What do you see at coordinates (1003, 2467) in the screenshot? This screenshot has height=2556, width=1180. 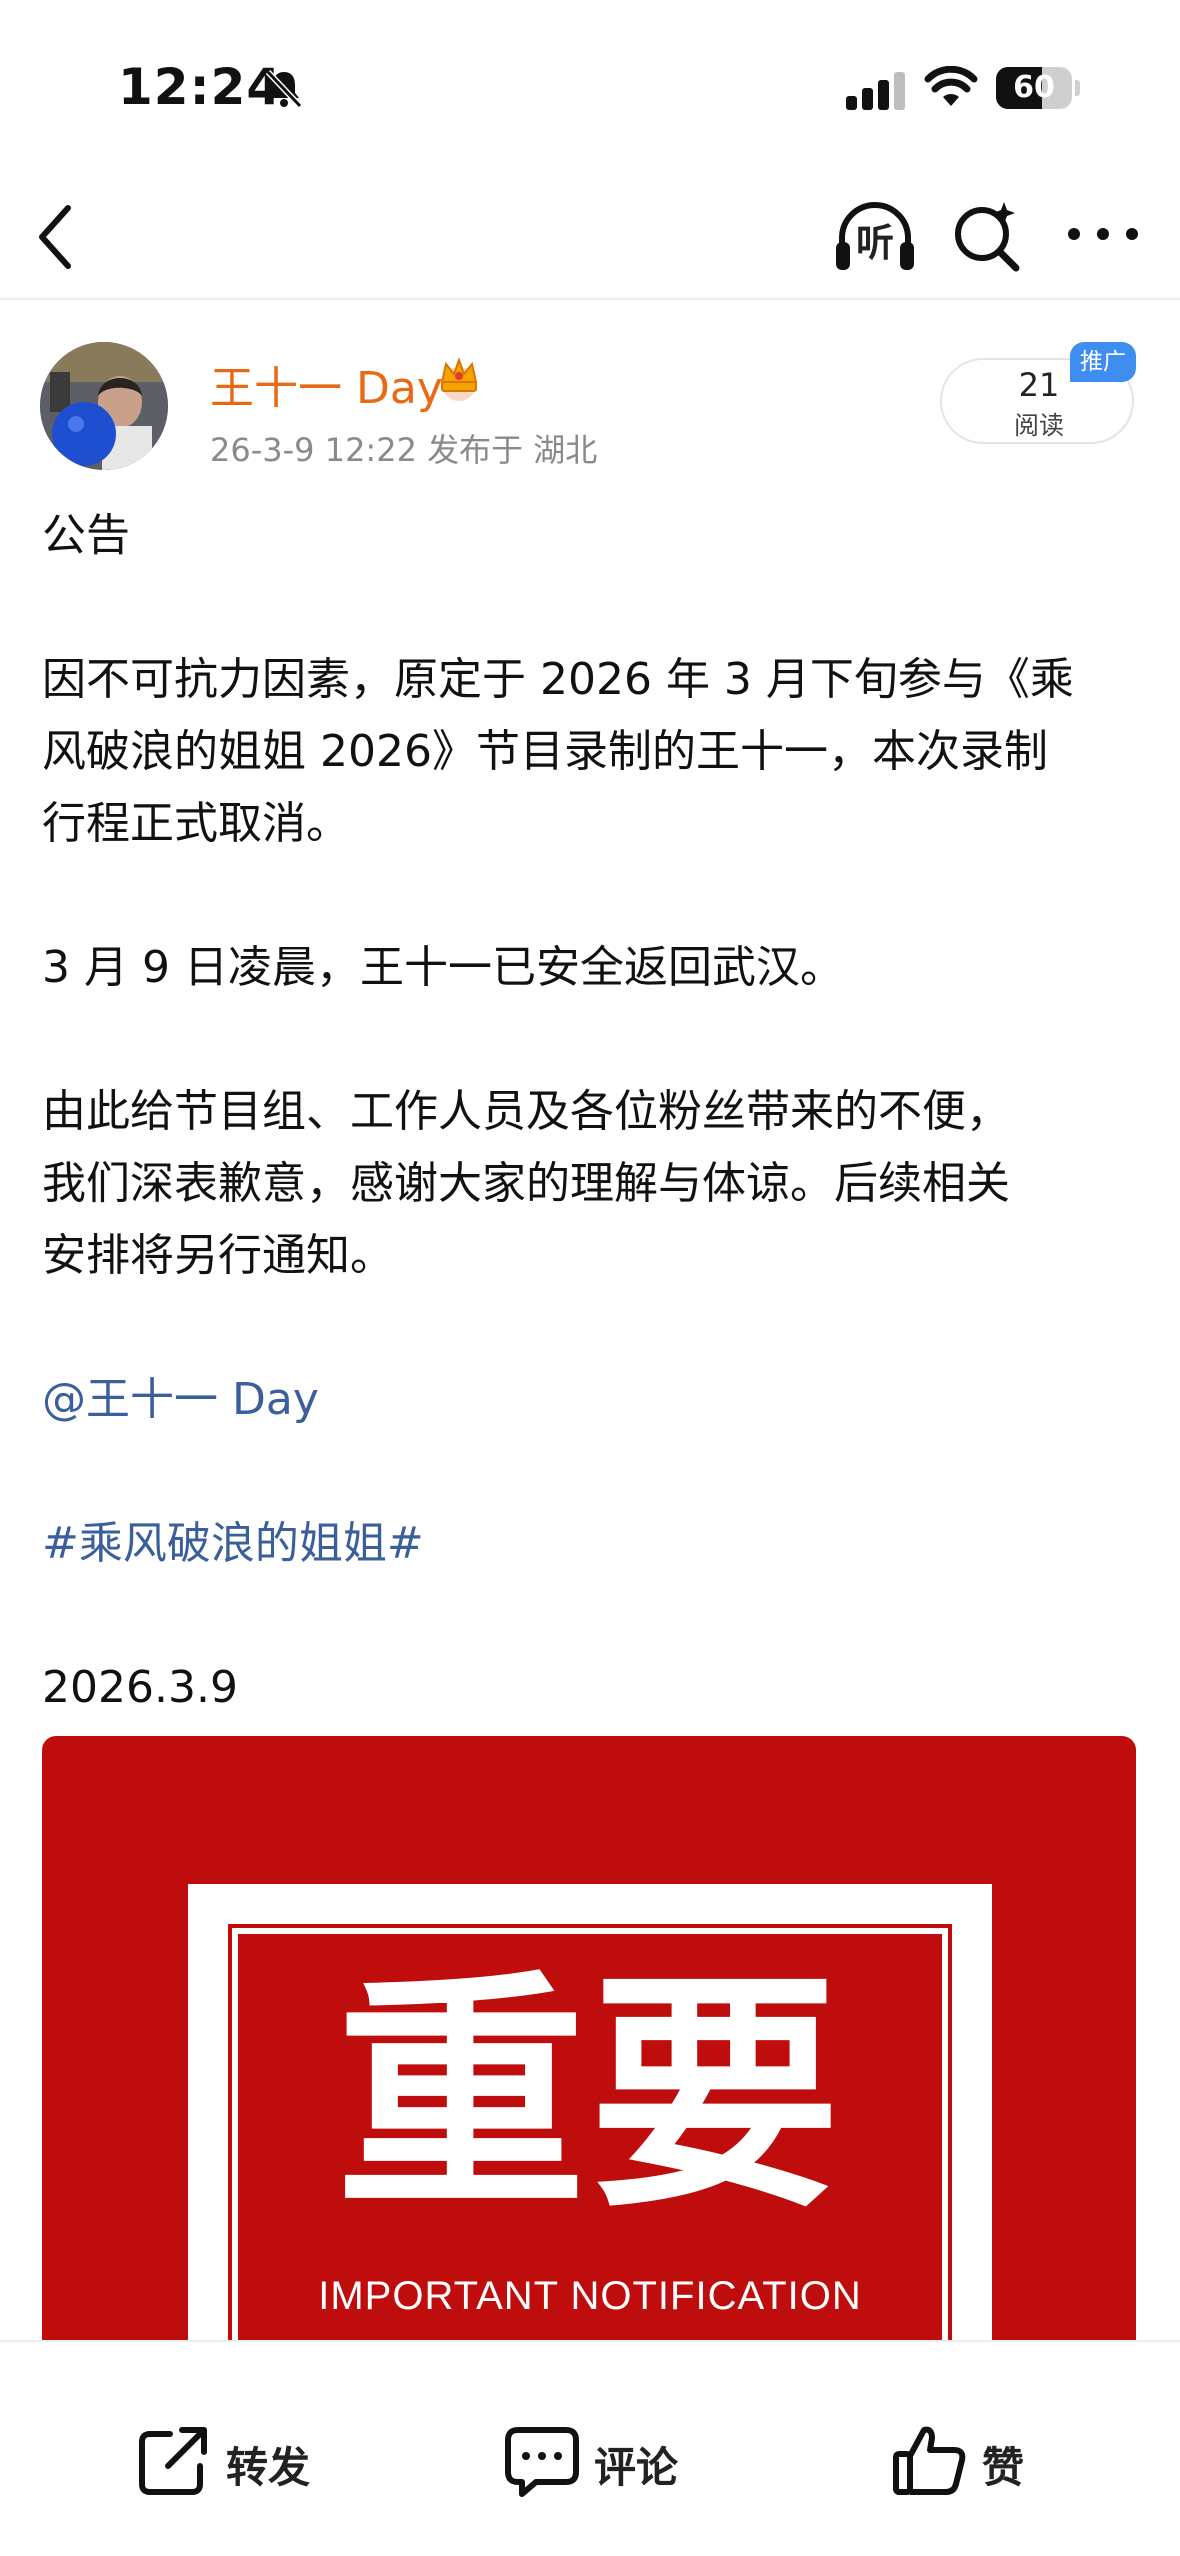 I see `like-label: 赞` at bounding box center [1003, 2467].